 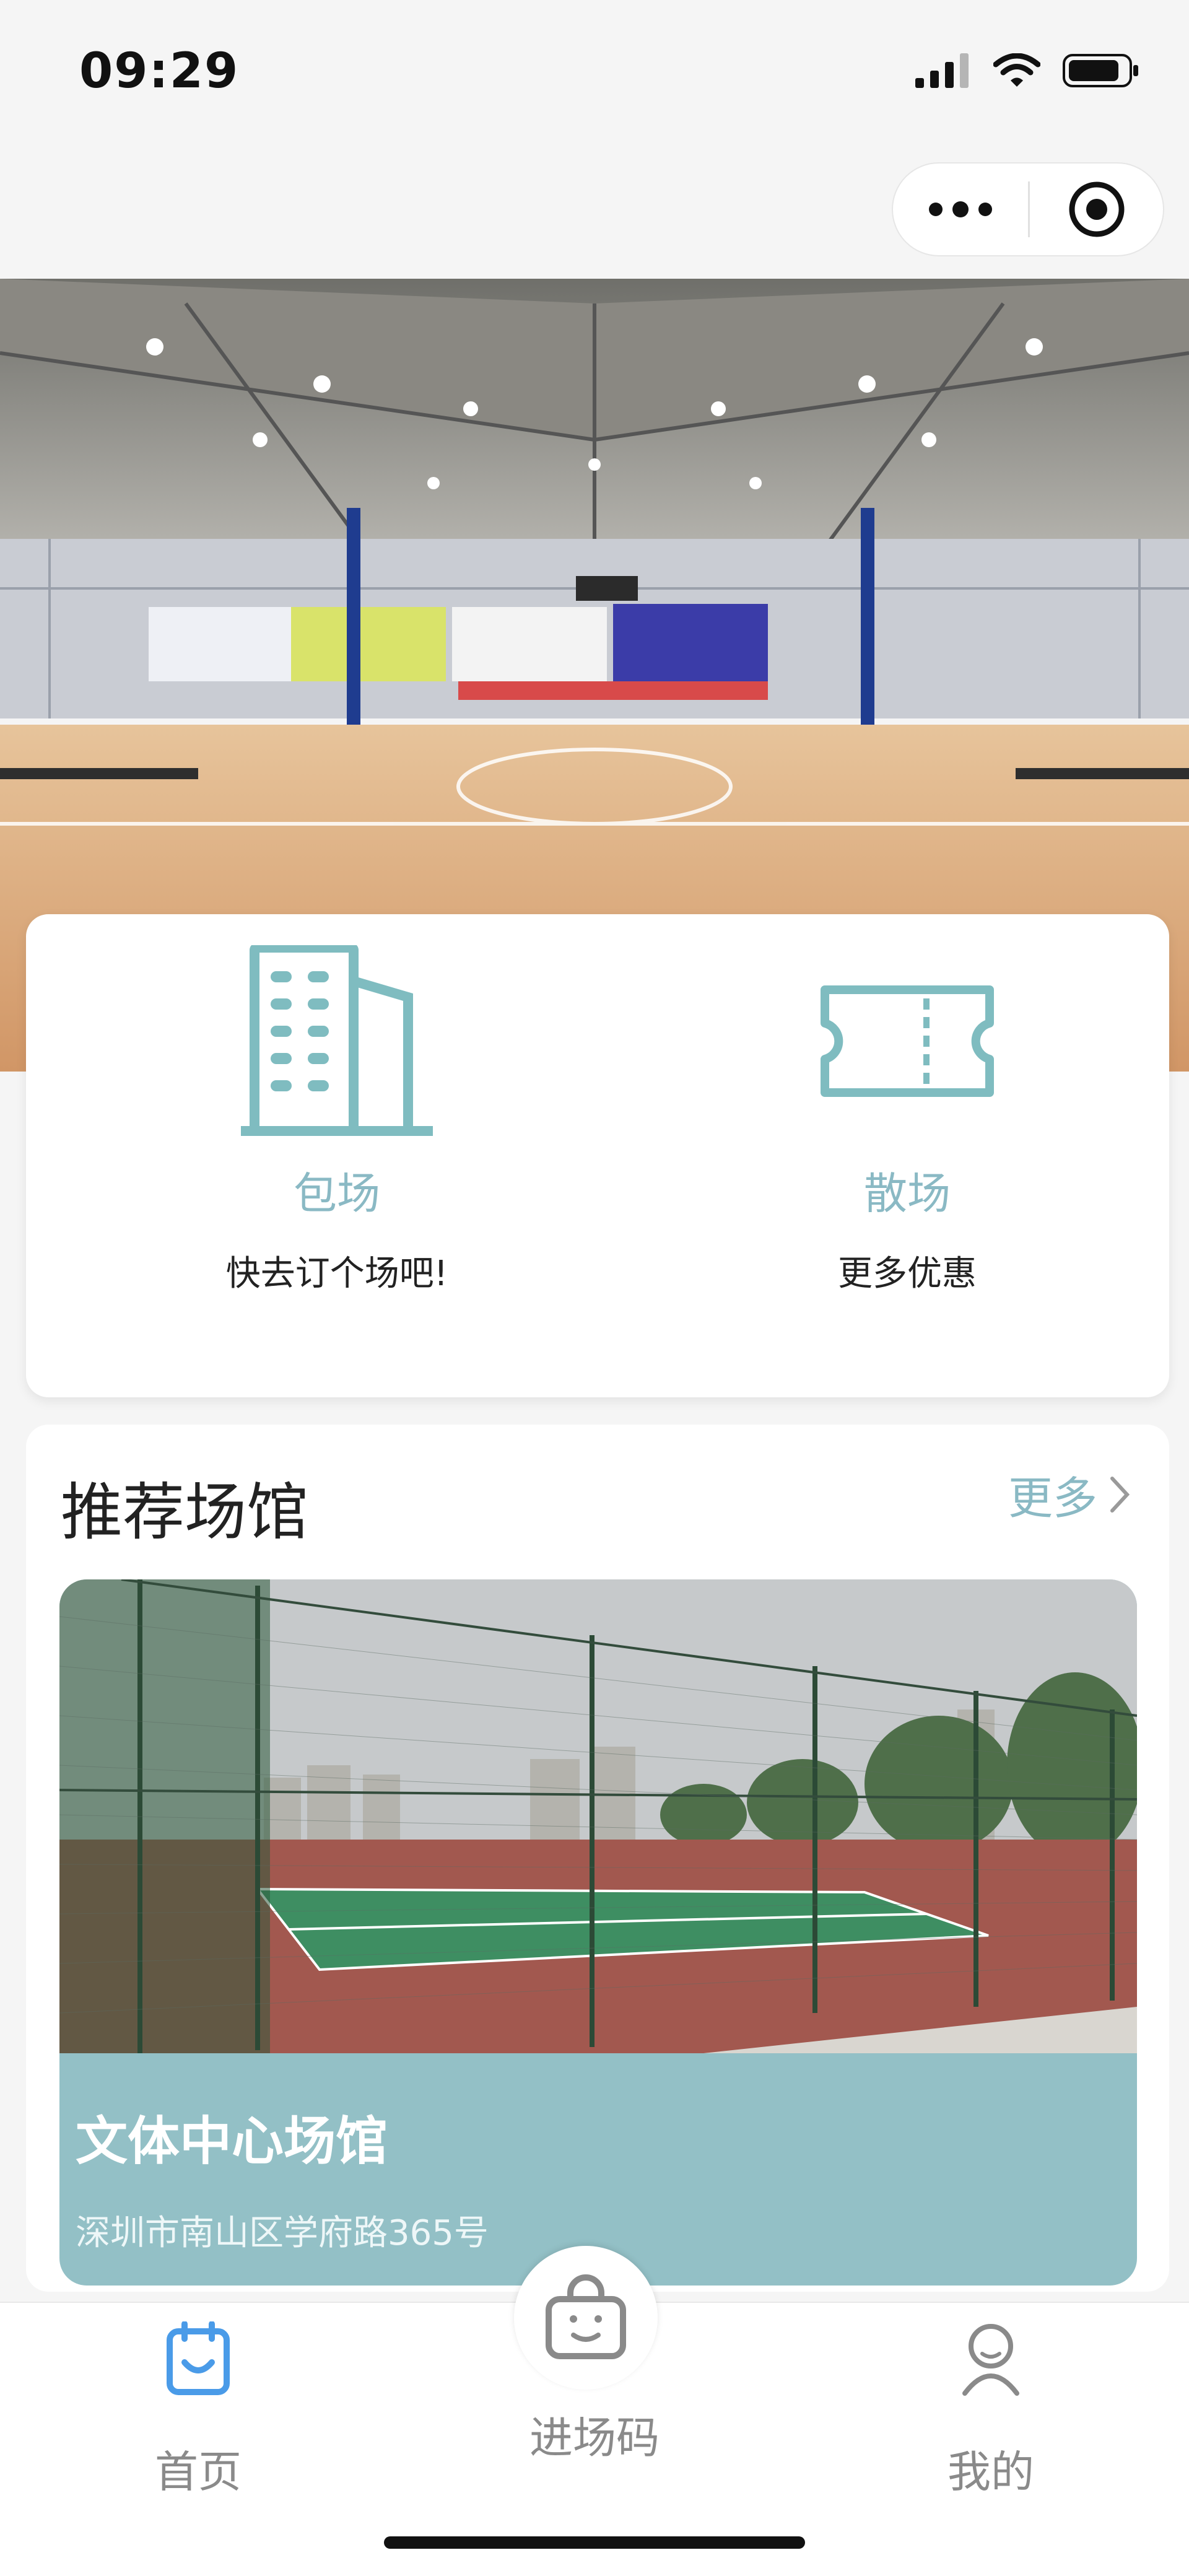 What do you see at coordinates (1100, 70) in the screenshot?
I see `battery-icon` at bounding box center [1100, 70].